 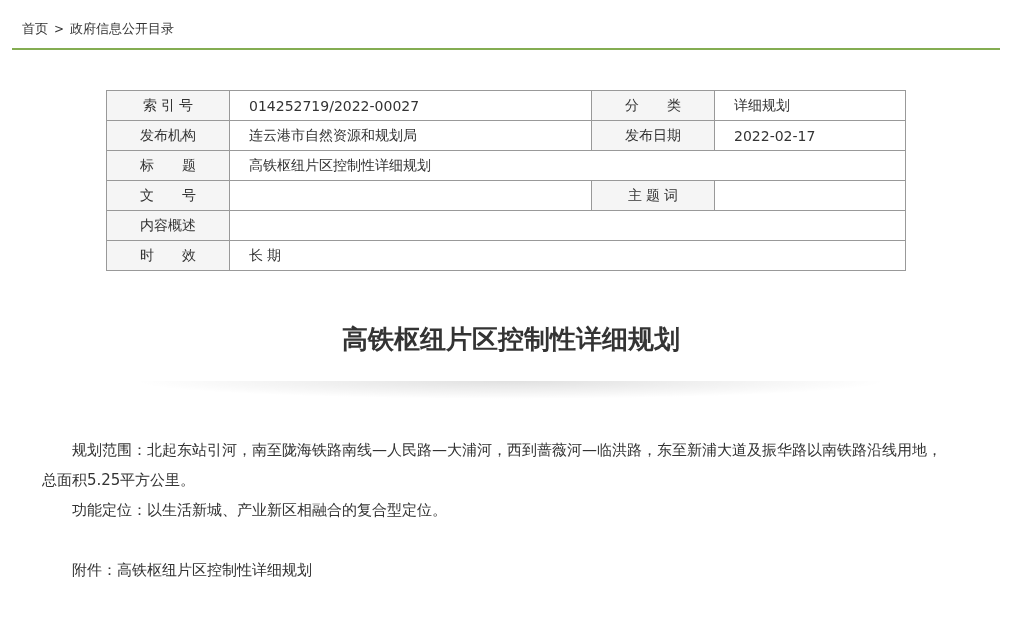 I want to click on breadcrumb-link: 首页, so click(x=35, y=29).